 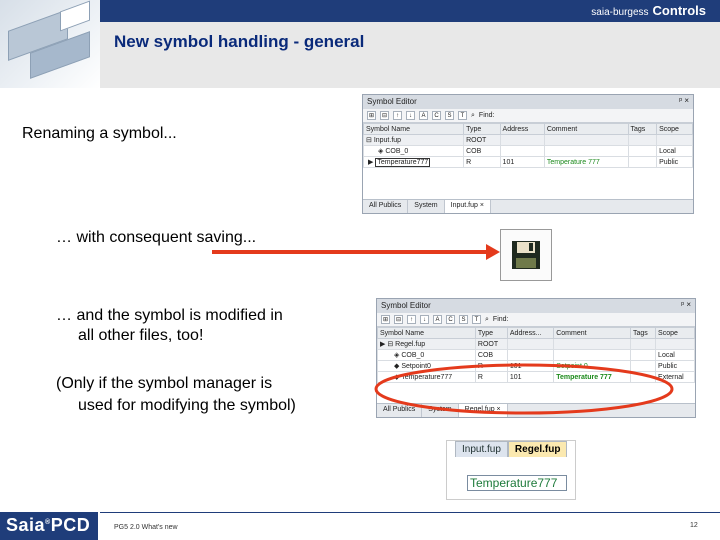 What do you see at coordinates (674, 162) in the screenshot?
I see `cell: Public` at bounding box center [674, 162].